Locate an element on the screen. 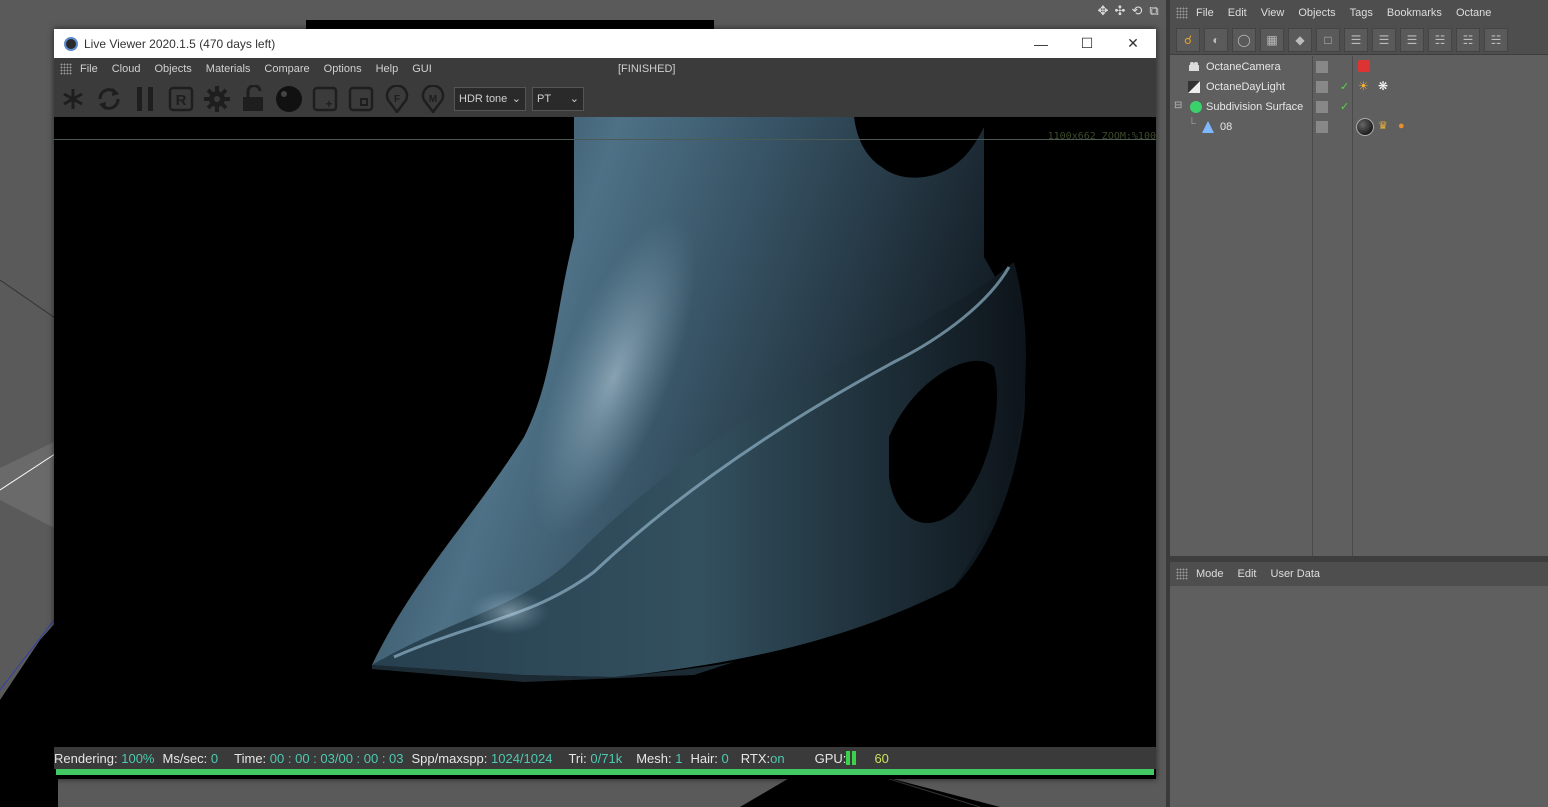 This screenshot has width=1548, height=807. spp-label: Spp/maxspp: is located at coordinates (449, 758).